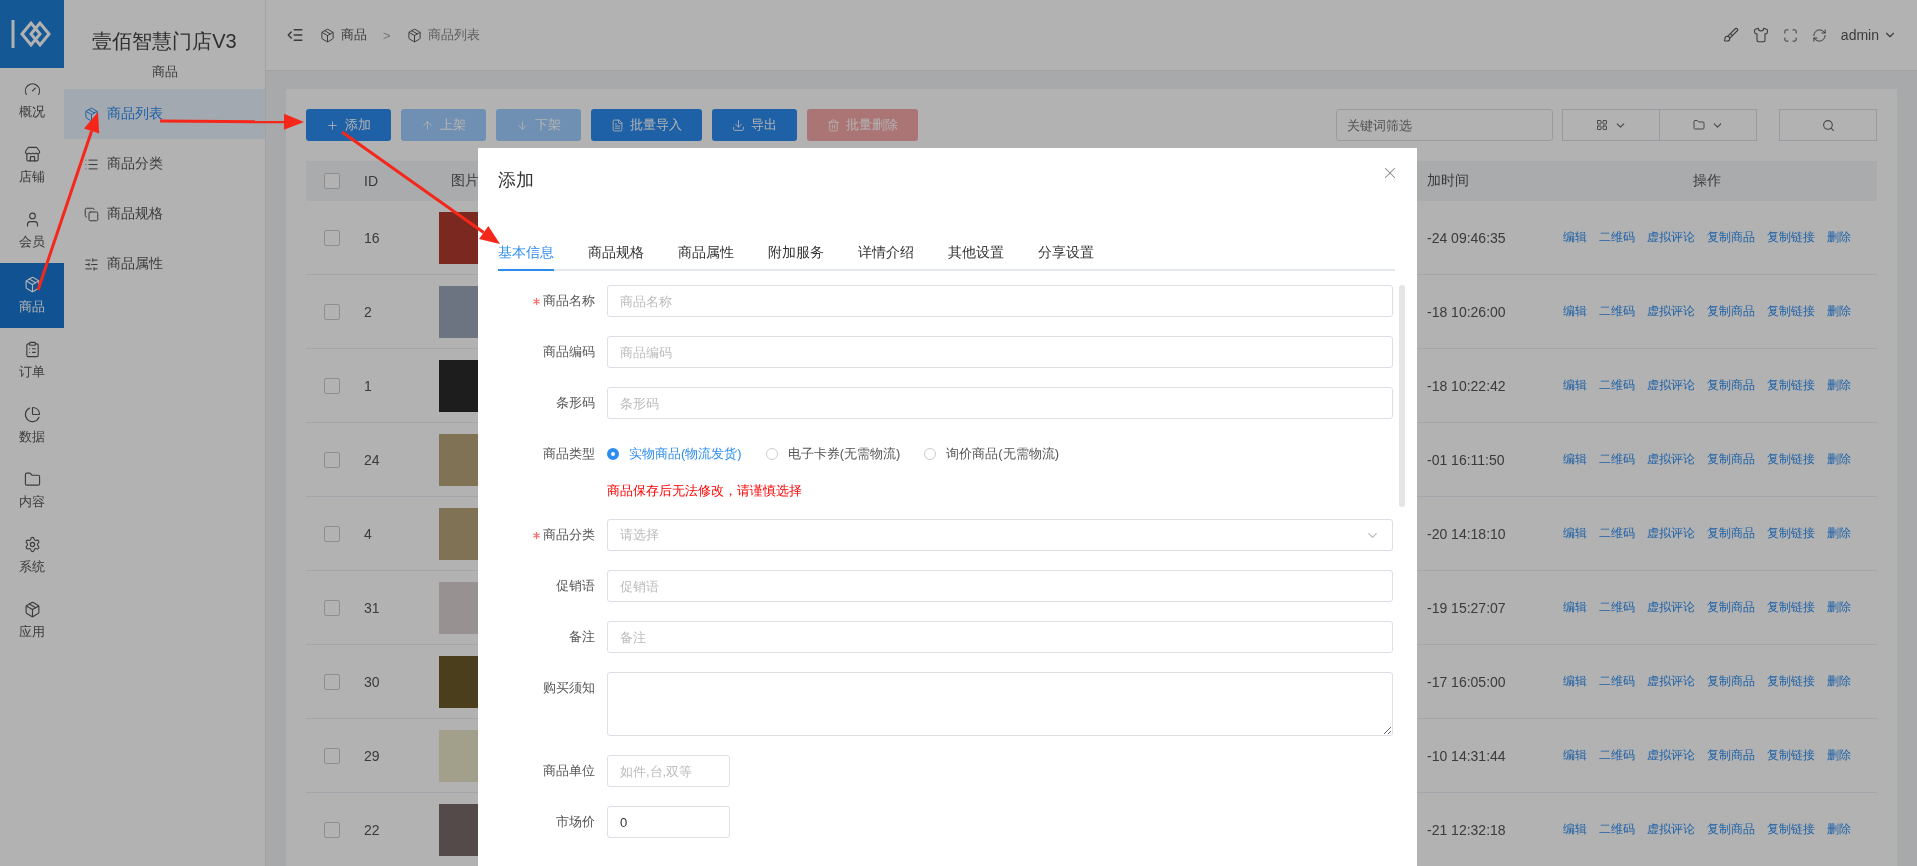  I want to click on nav-item: 店铺, so click(32, 165).